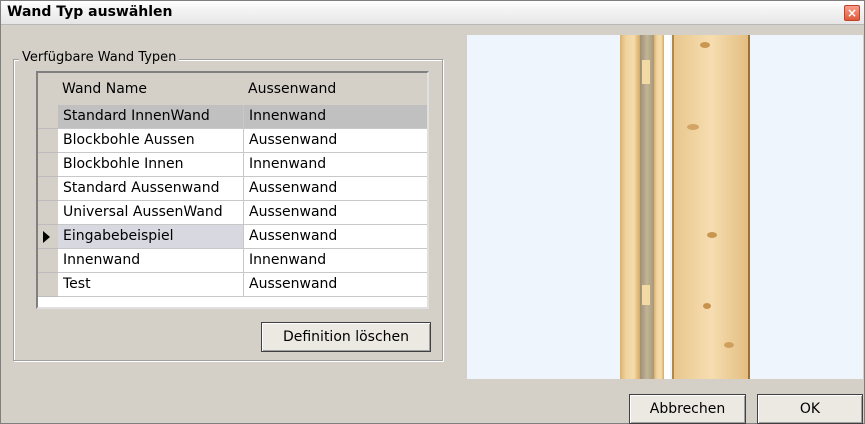 The height and width of the screenshot is (424, 865). What do you see at coordinates (151, 117) in the screenshot?
I see `cell-wall-name: Standard InnenWand` at bounding box center [151, 117].